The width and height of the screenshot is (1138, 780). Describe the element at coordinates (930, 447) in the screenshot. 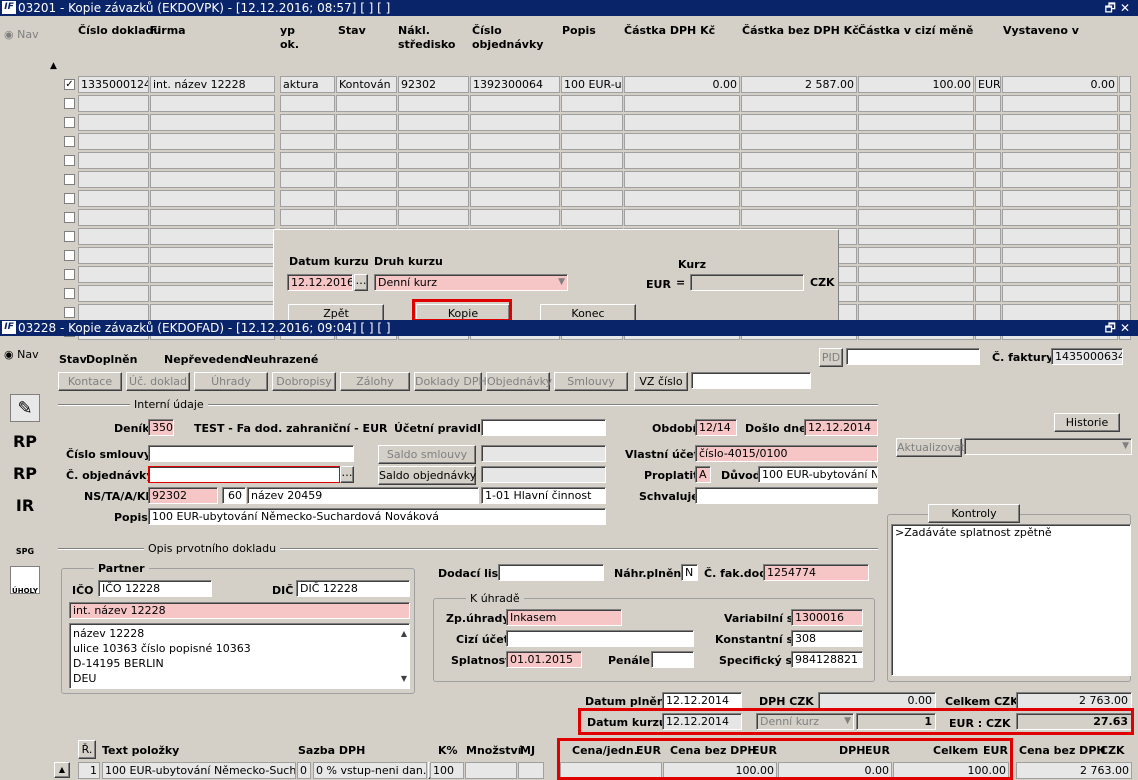

I see `aktualizovat-button: Aktualizovat` at that location.